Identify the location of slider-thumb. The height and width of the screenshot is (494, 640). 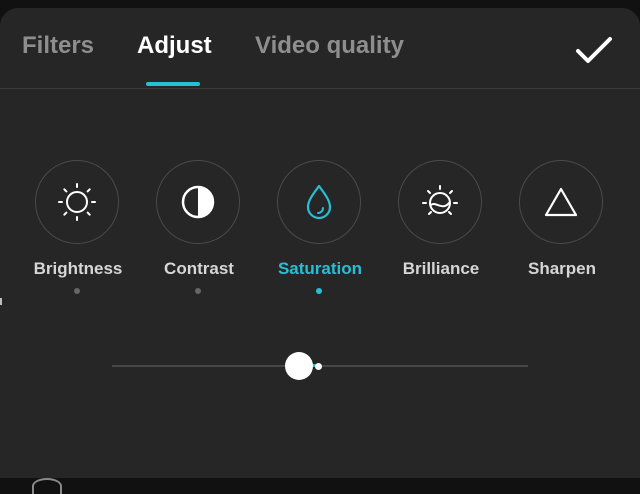
(299, 366).